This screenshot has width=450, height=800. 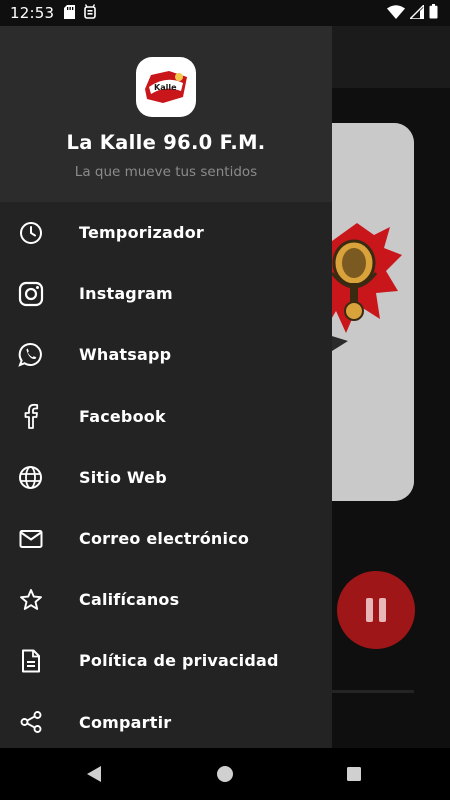 What do you see at coordinates (179, 661) in the screenshot?
I see `menu-label: Política de privacidad` at bounding box center [179, 661].